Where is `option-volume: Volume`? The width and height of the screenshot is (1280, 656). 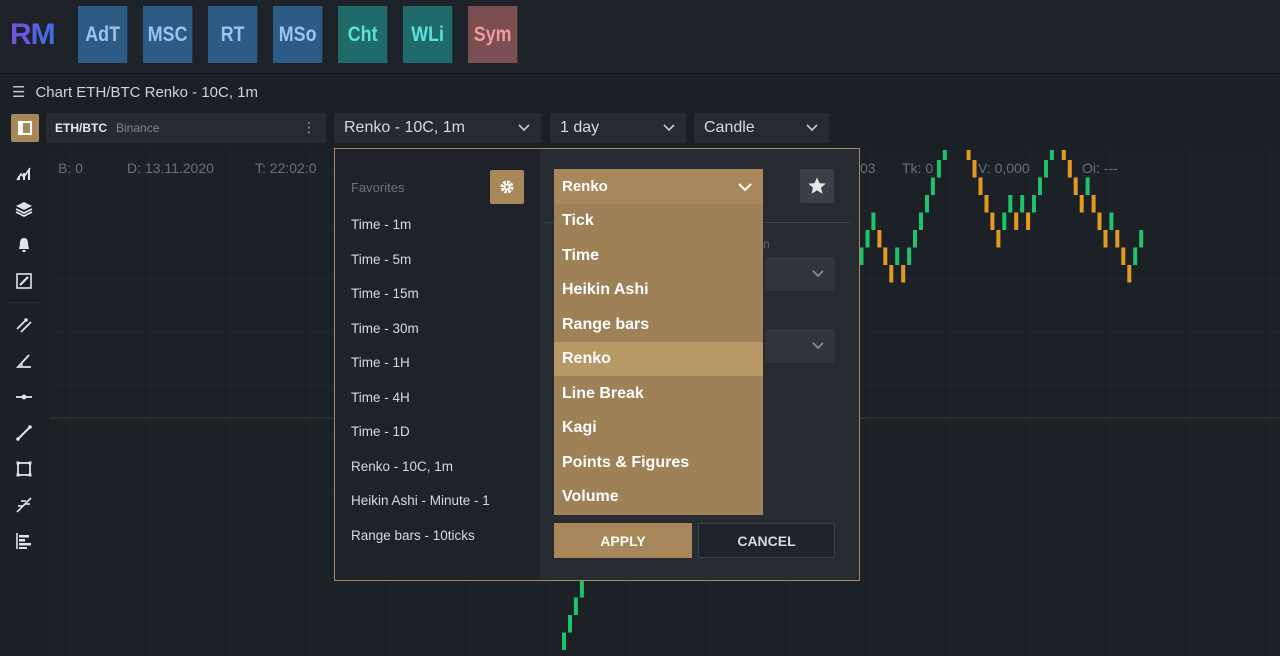
option-volume: Volume is located at coordinates (658, 497).